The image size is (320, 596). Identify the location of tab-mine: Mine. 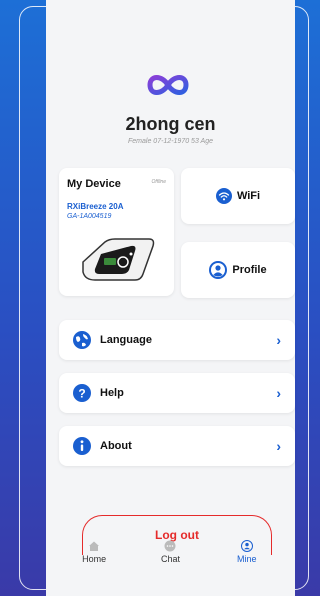
(247, 552).